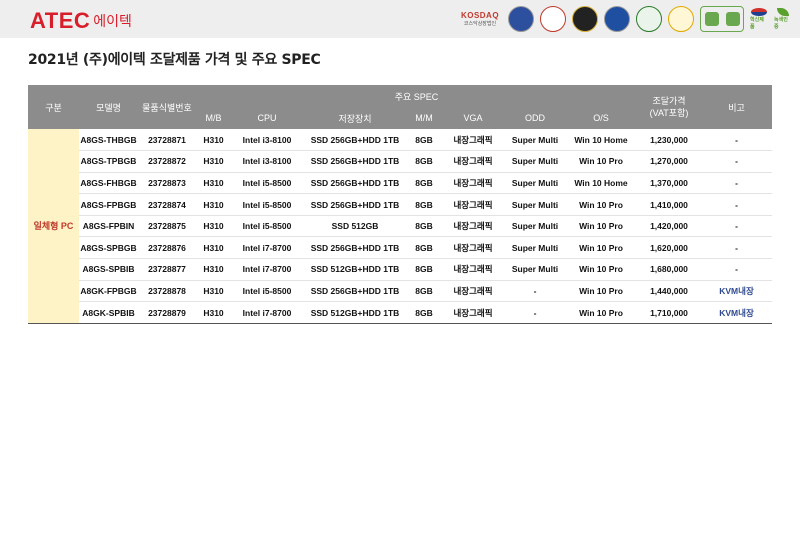  Describe the element at coordinates (736, 312) in the screenshot. I see `cell-note: KVM내장` at that location.